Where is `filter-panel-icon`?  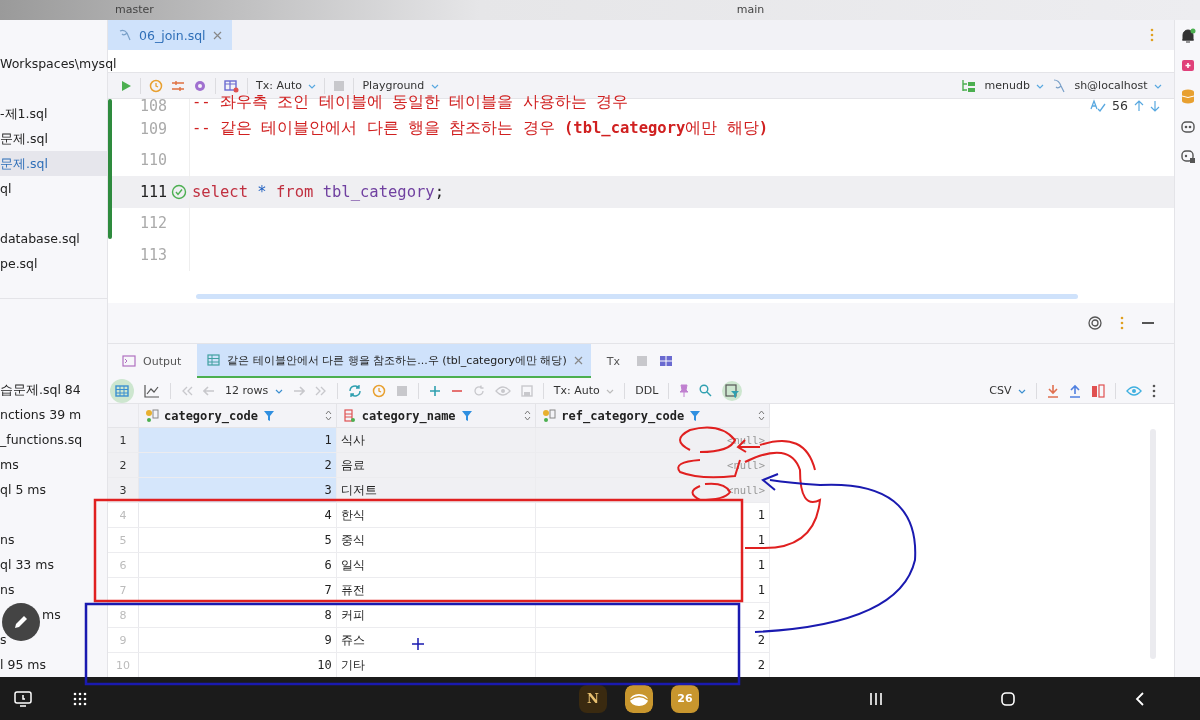 filter-panel-icon is located at coordinates (732, 390).